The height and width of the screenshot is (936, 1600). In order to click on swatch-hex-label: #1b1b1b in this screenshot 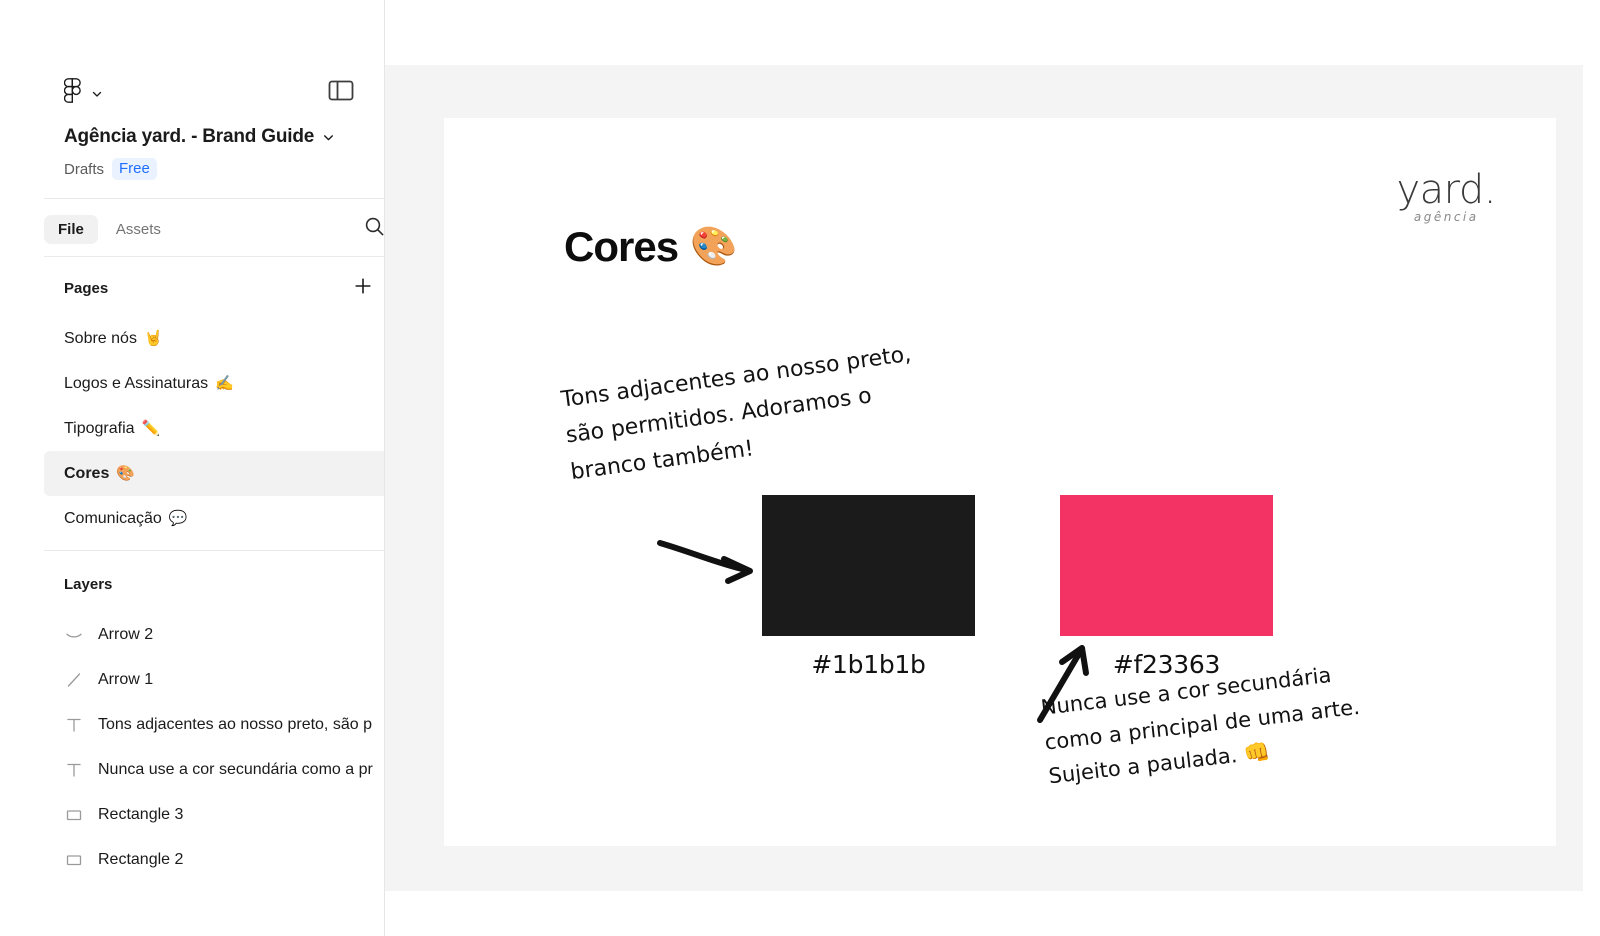, I will do `click(868, 664)`.